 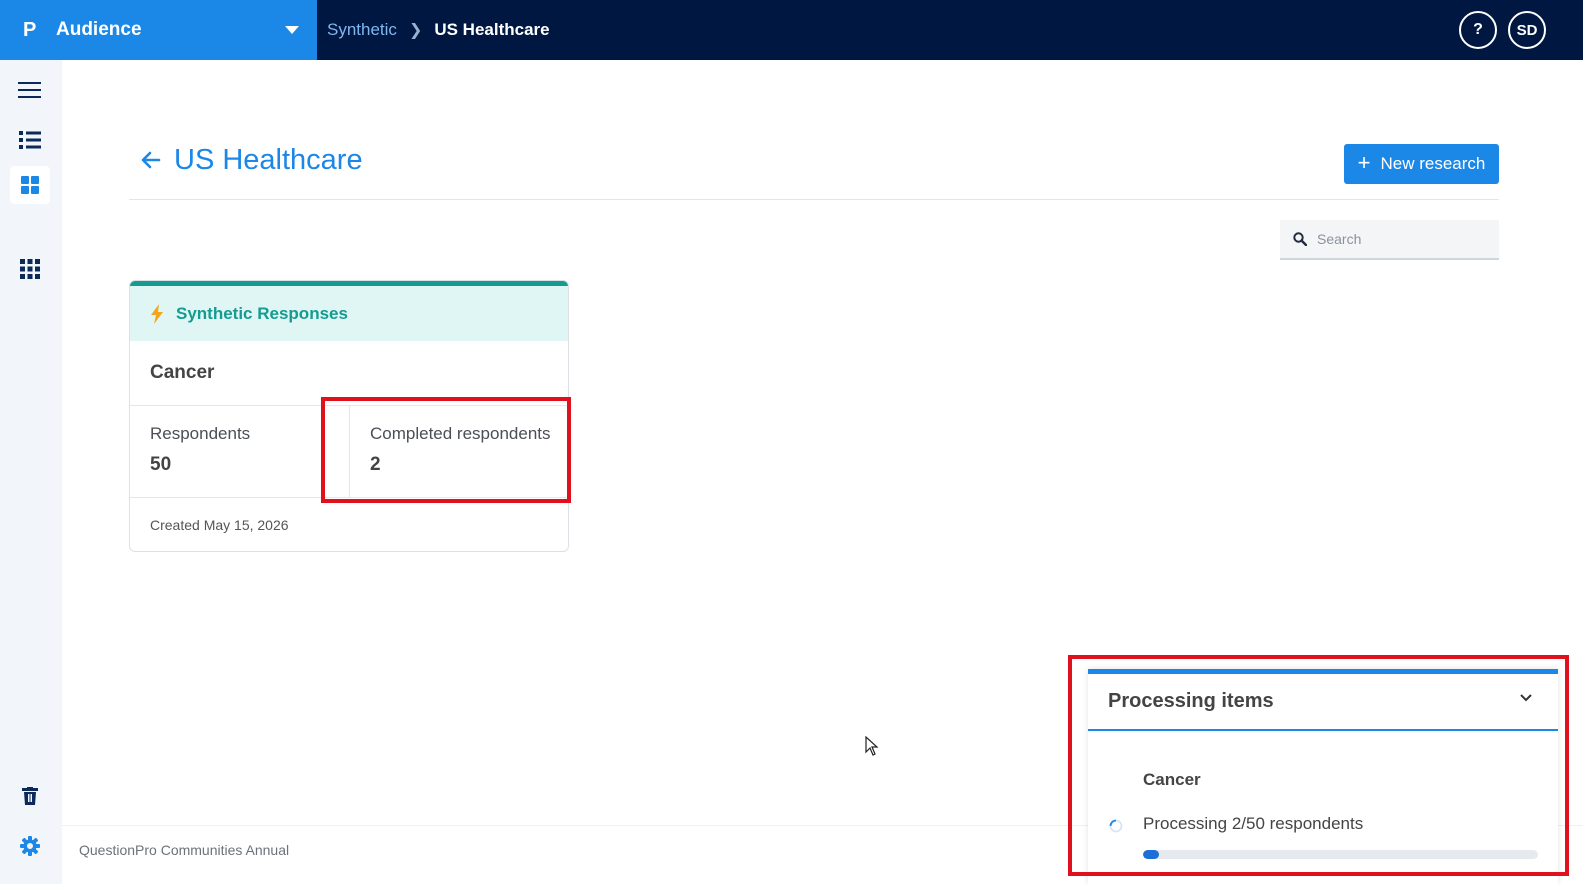 I want to click on dashboard-grid-icon, so click(x=30, y=185).